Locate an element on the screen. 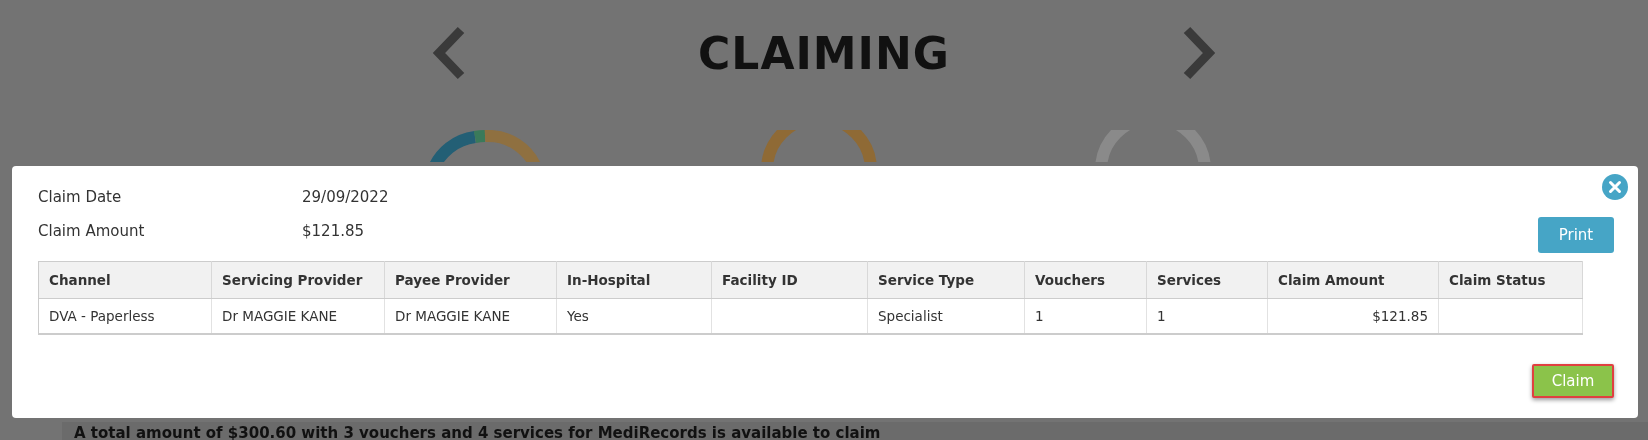  column-header: Facility ID is located at coordinates (789, 280).